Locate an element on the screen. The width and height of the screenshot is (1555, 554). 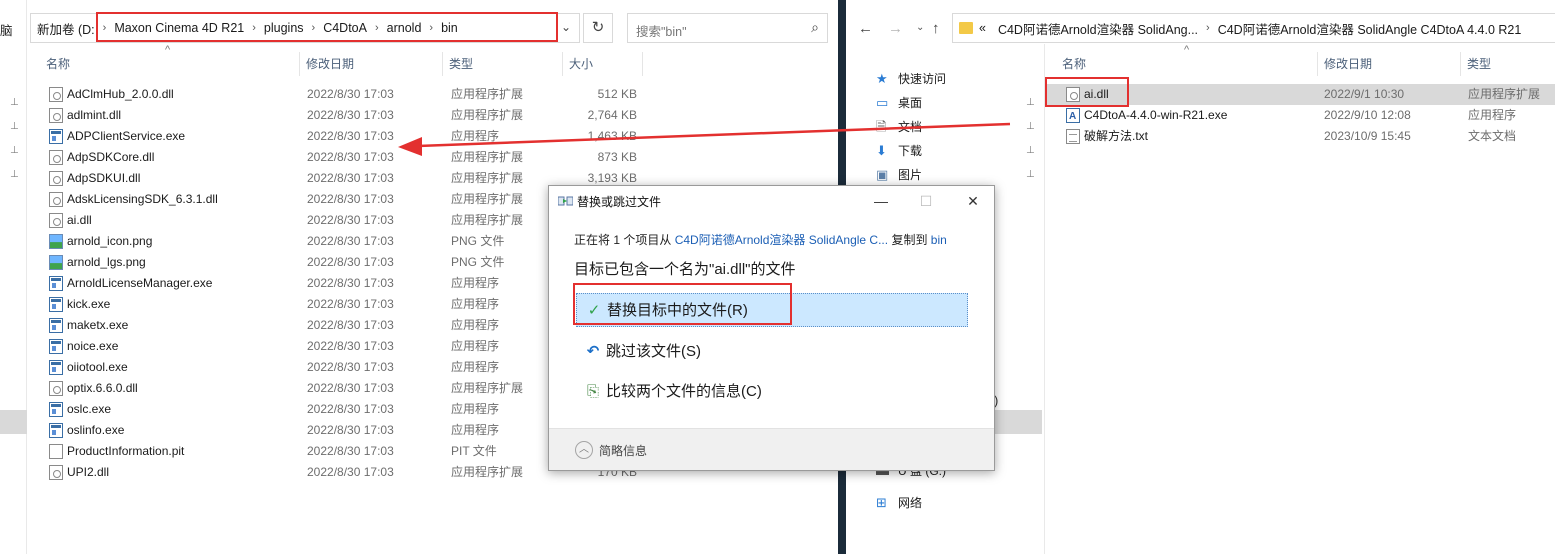
file-name: oslc.exe is located at coordinates (89, 409).